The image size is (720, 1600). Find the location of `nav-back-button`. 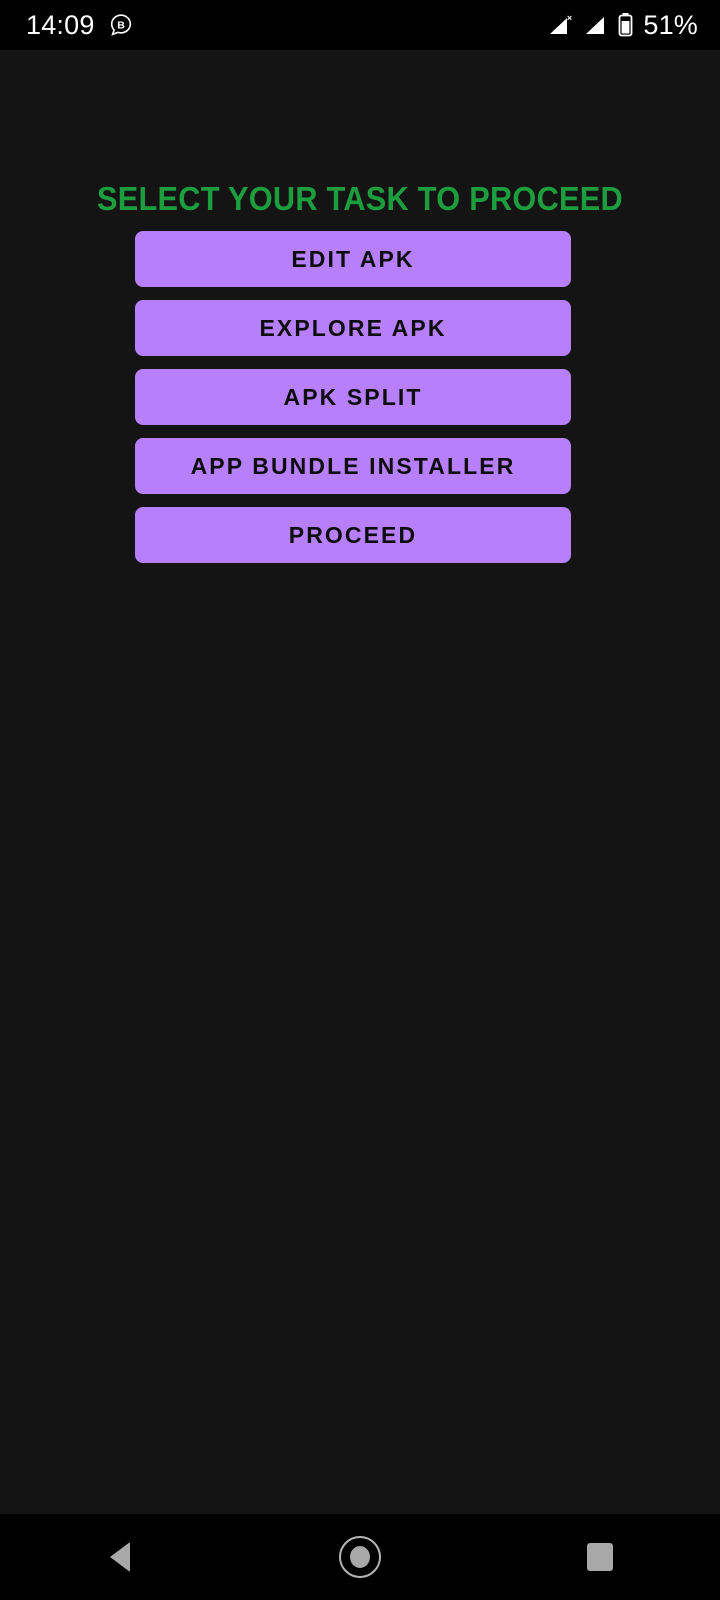

nav-back-button is located at coordinates (120, 1557).